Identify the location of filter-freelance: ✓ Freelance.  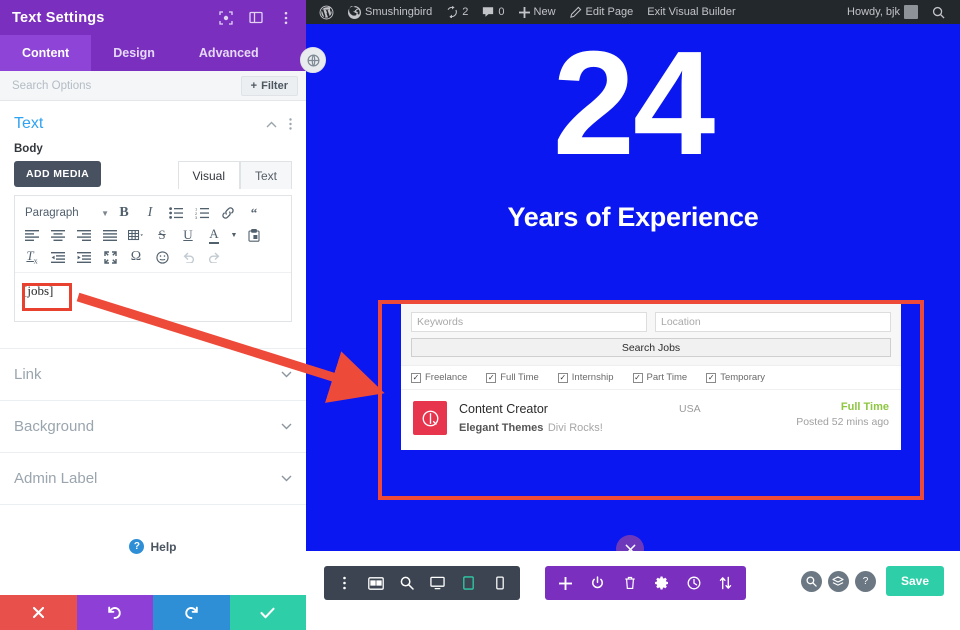
(439, 377).